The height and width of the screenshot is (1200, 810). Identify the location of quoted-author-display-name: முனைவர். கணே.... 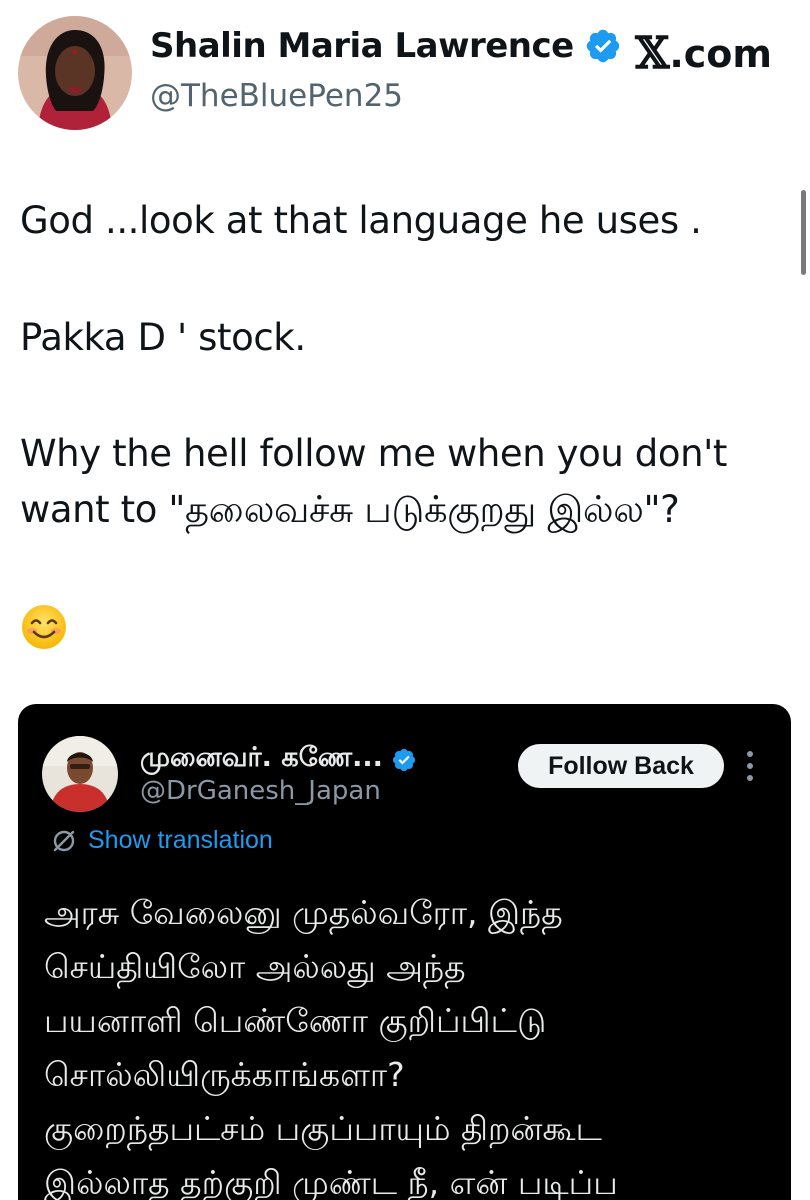
(261, 759).